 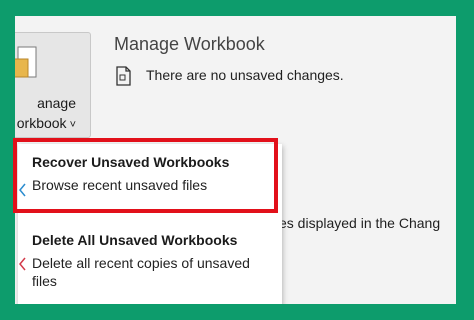 I want to click on menu-item-title: Delete All Unsaved Workbooks, so click(x=135, y=240).